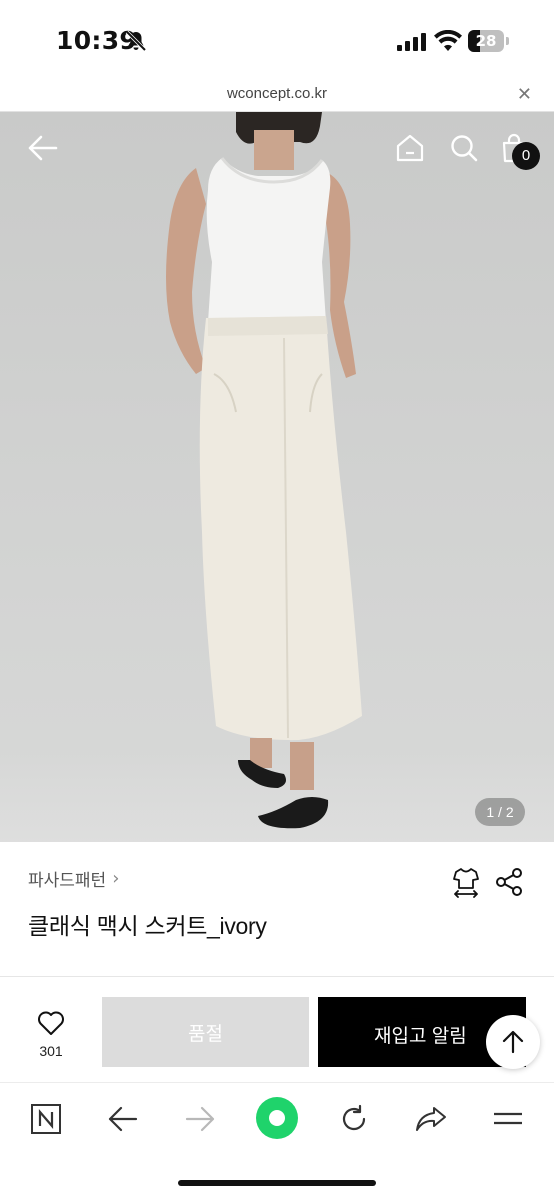 This screenshot has height=1200, width=554. What do you see at coordinates (51, 1051) in the screenshot?
I see `like-count: 301` at bounding box center [51, 1051].